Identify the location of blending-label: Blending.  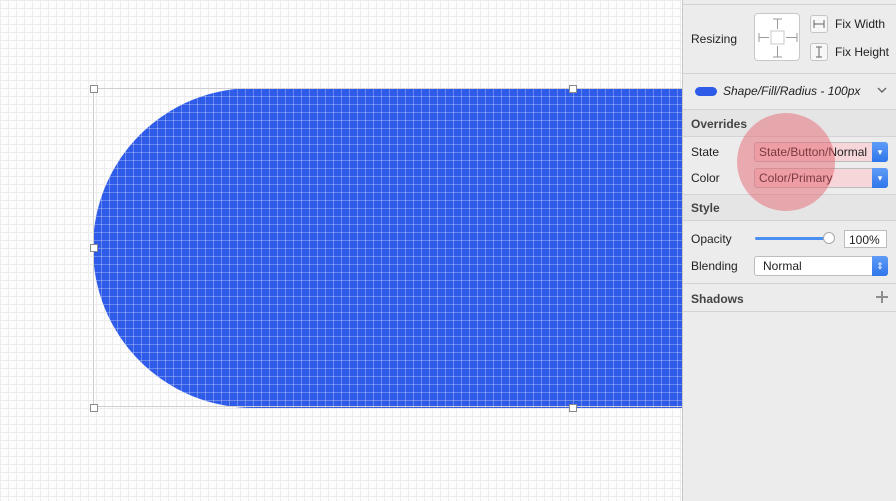
(714, 266).